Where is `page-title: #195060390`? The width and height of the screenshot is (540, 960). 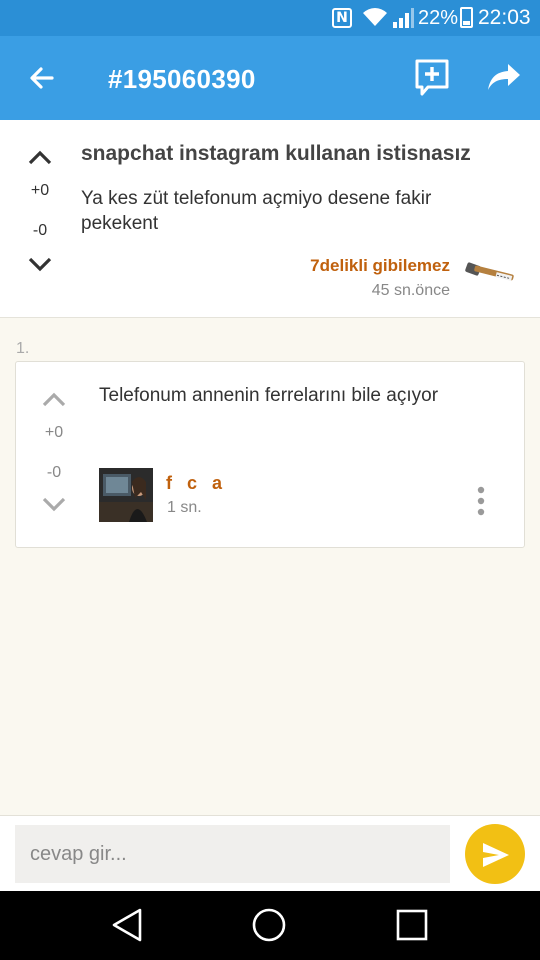
page-title: #195060390 is located at coordinates (182, 79).